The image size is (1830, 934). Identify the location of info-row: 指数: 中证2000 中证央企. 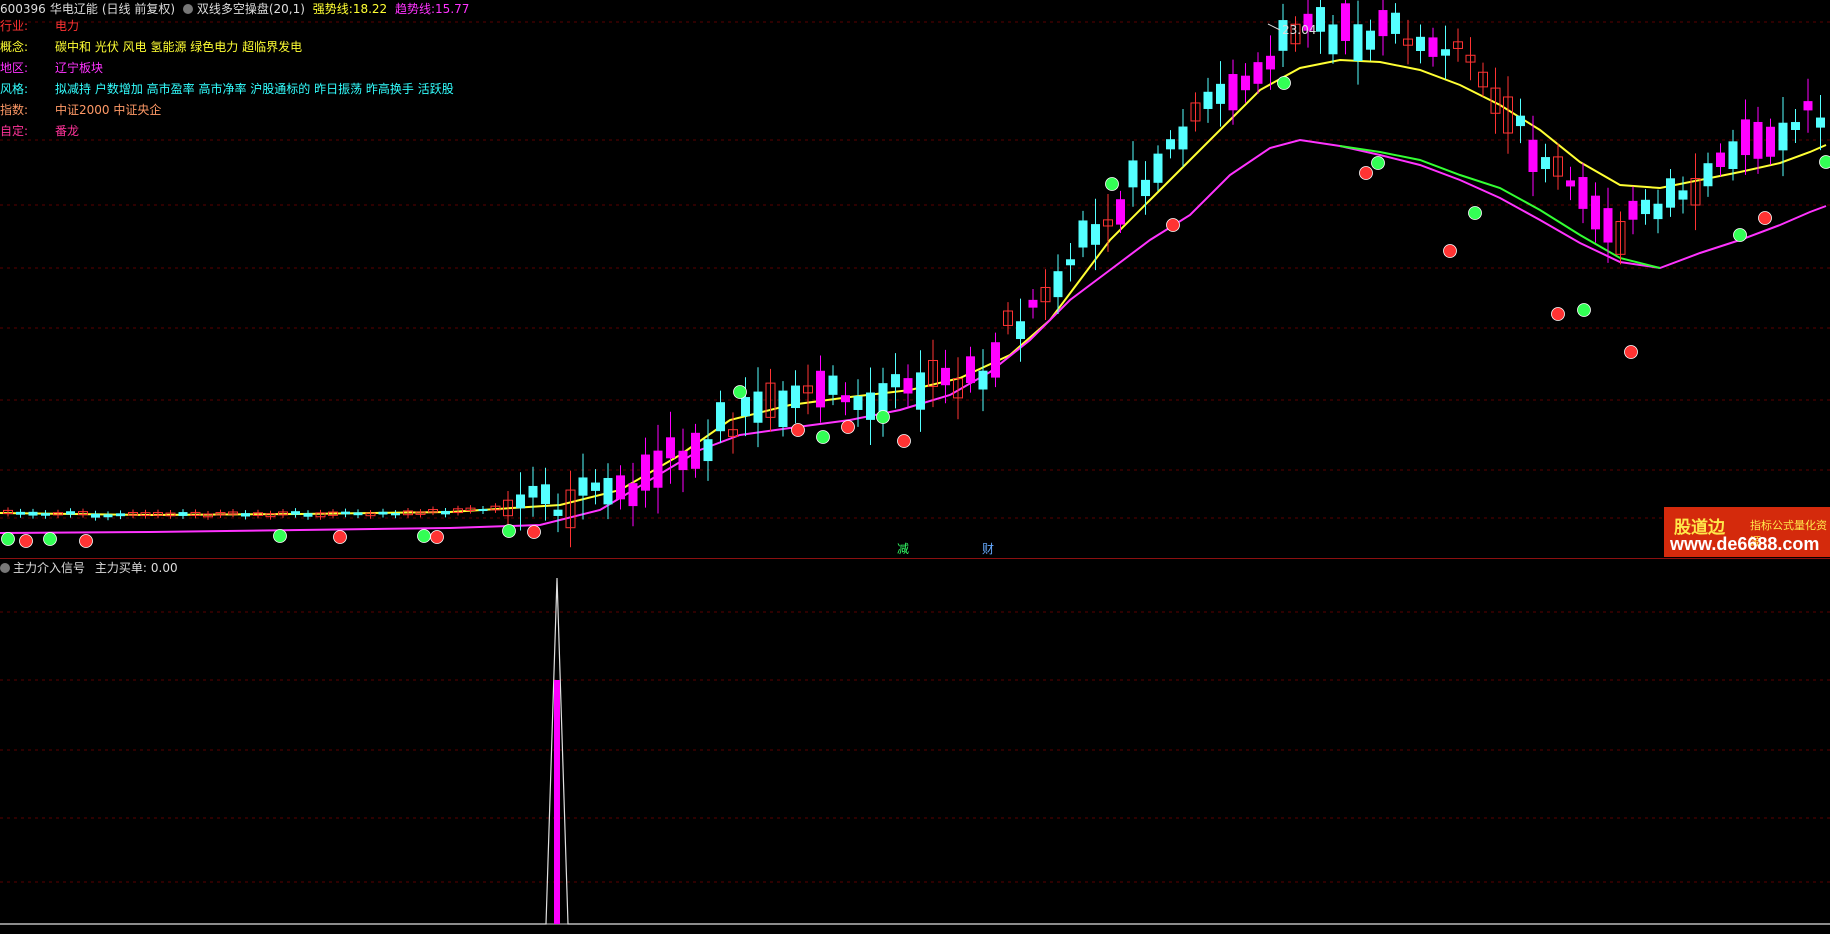
(80, 110).